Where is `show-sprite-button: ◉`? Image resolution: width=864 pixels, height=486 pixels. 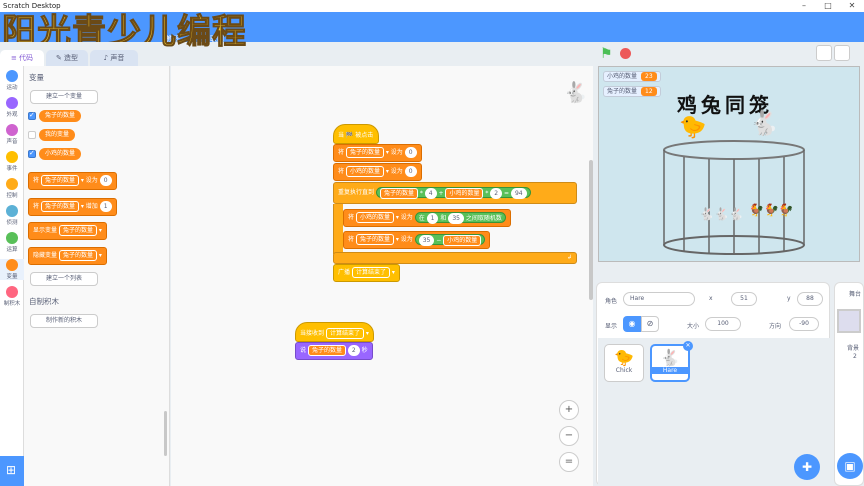 show-sprite-button: ◉ is located at coordinates (632, 324).